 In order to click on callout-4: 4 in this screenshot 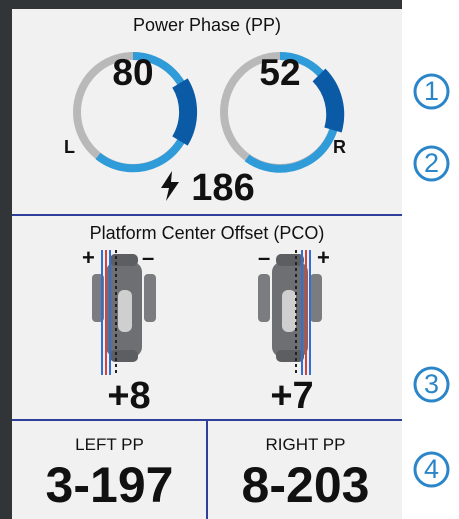, I will do `click(431, 469)`.